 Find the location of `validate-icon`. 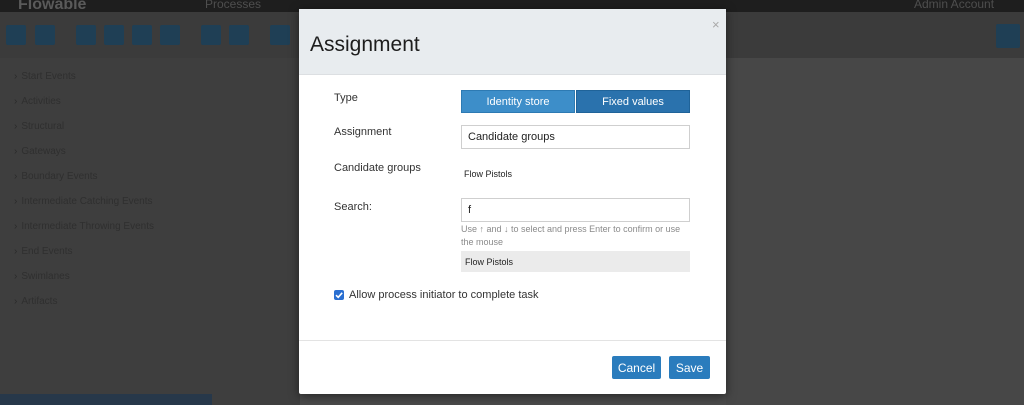

validate-icon is located at coordinates (45, 35).